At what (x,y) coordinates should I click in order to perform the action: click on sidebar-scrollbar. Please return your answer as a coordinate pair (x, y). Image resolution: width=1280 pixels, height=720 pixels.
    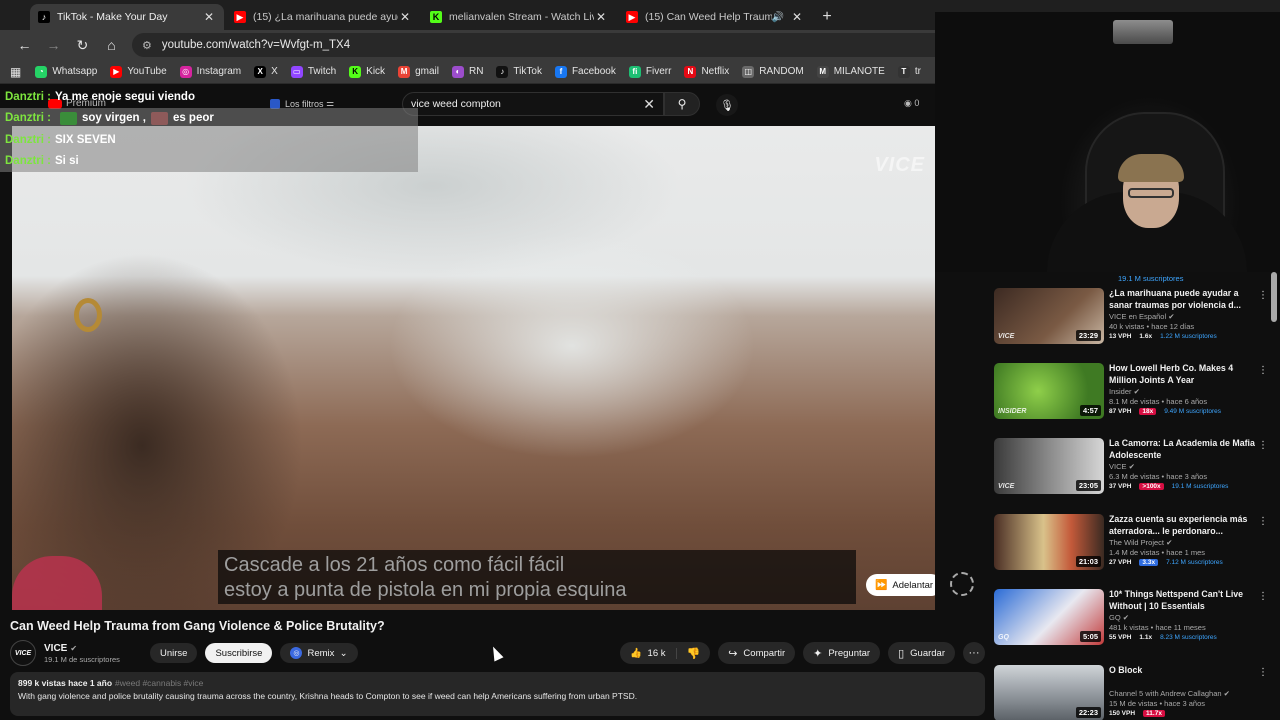
    Looking at the image, I should click on (1274, 297).